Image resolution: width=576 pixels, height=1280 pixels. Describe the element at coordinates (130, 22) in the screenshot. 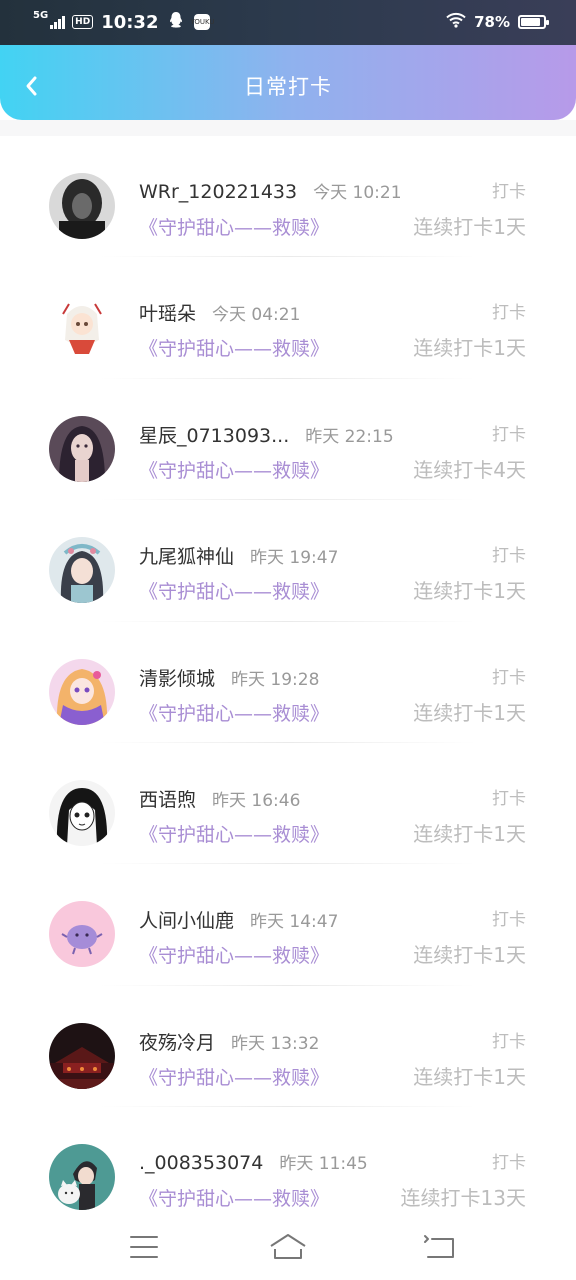

I see `status-time: 10:32` at that location.